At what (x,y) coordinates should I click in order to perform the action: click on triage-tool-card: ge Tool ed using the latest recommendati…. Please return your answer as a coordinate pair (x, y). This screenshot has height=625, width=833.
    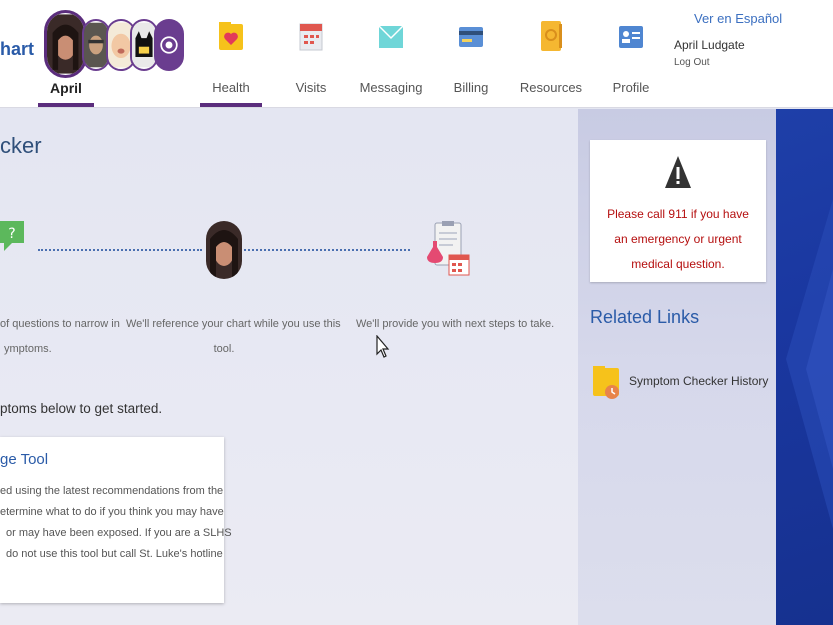
    Looking at the image, I should click on (116, 520).